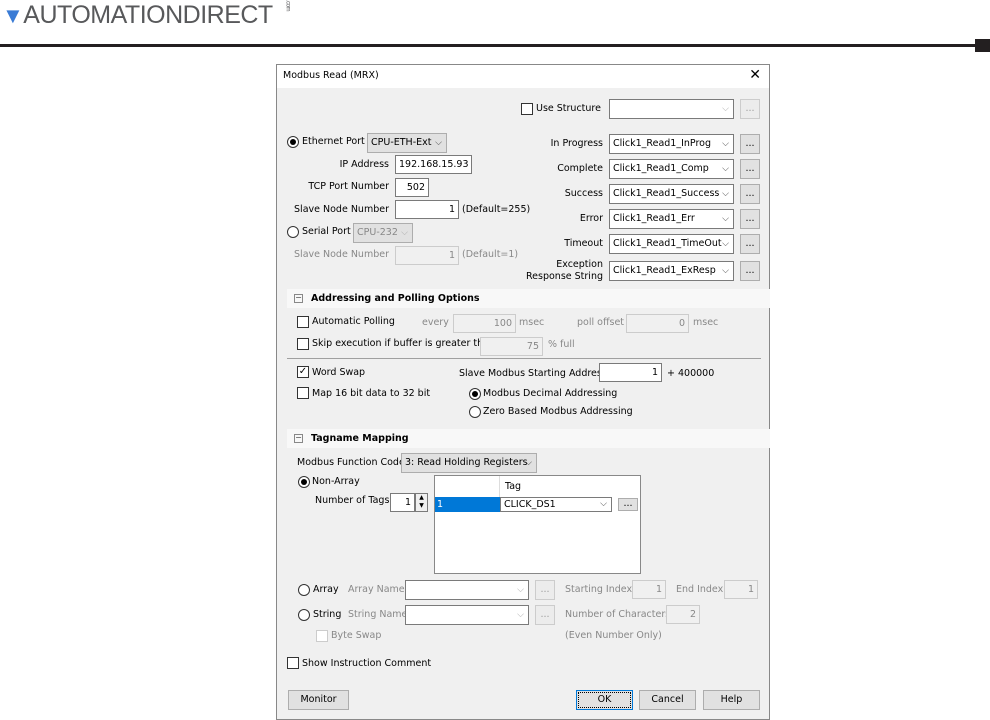 This screenshot has width=990, height=720. I want to click on string-name-combo: ⌵, so click(467, 615).